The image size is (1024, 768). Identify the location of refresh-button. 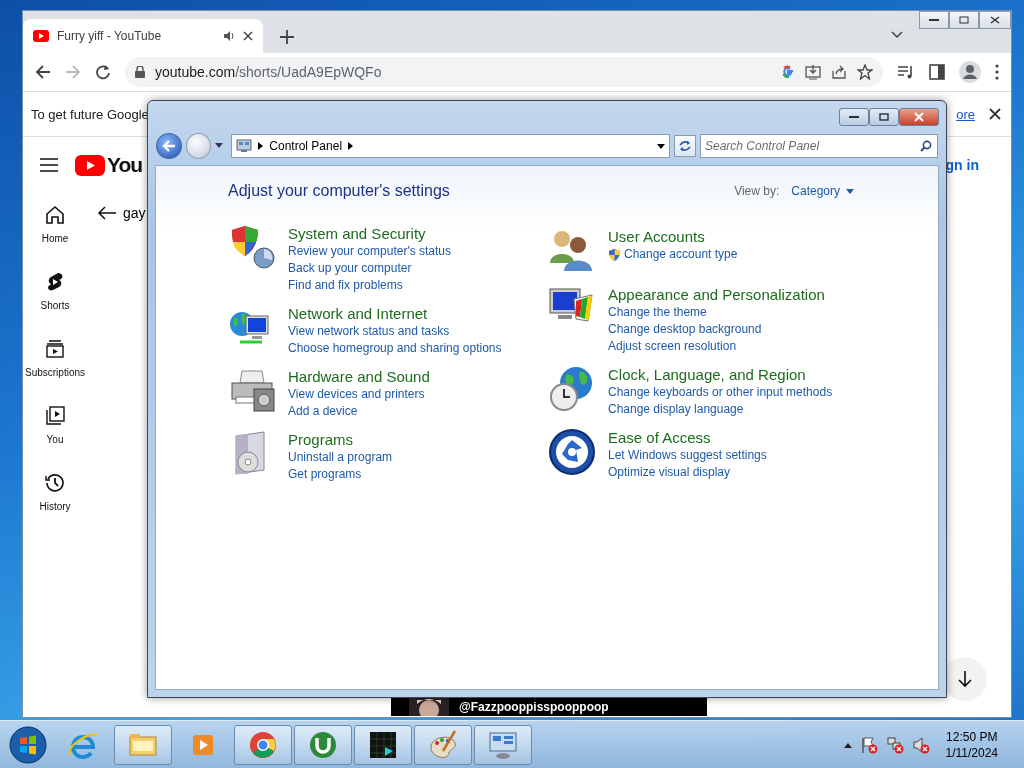
(685, 146).